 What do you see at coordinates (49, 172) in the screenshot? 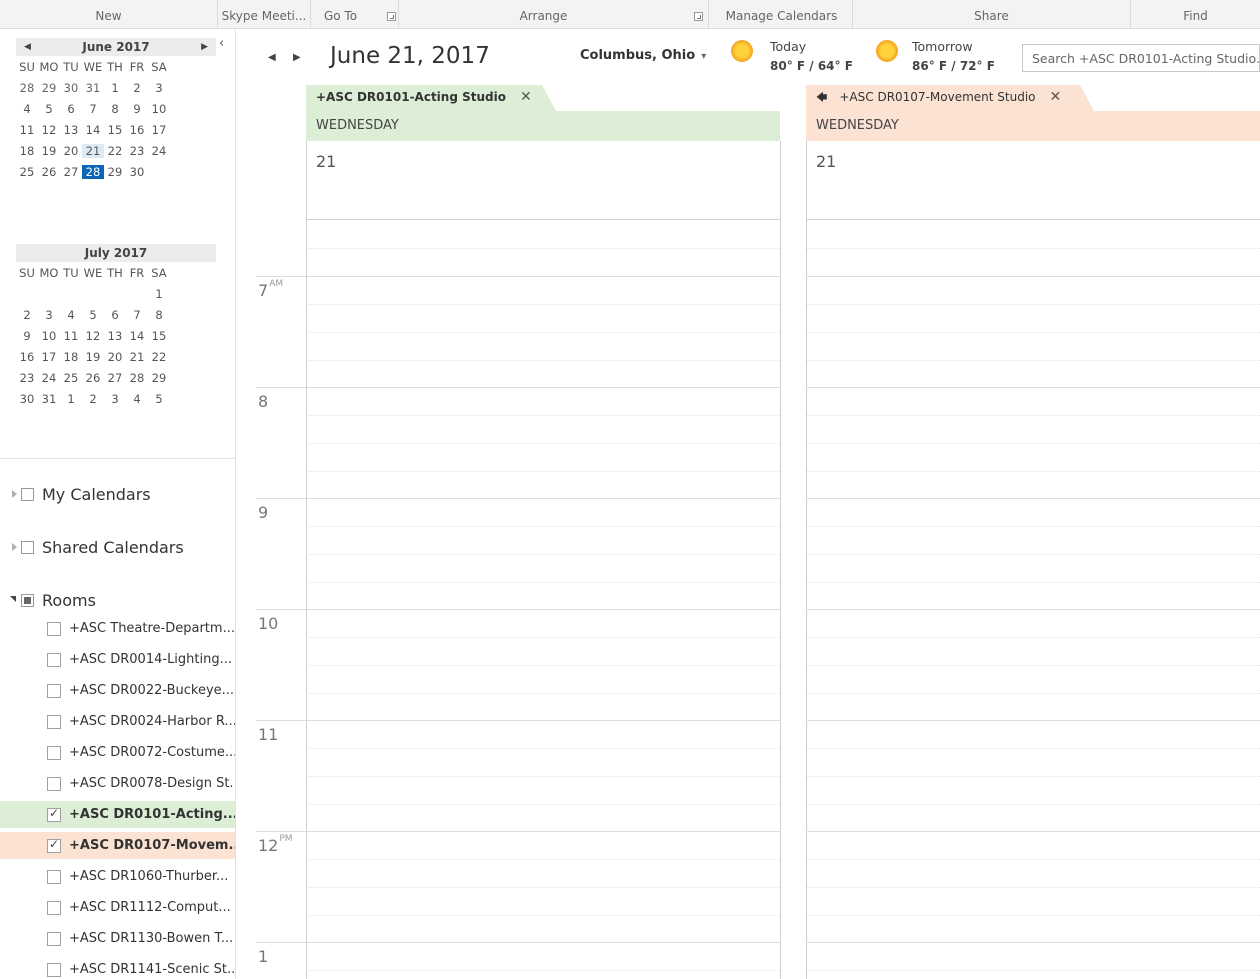
I see `day-cell: 26` at bounding box center [49, 172].